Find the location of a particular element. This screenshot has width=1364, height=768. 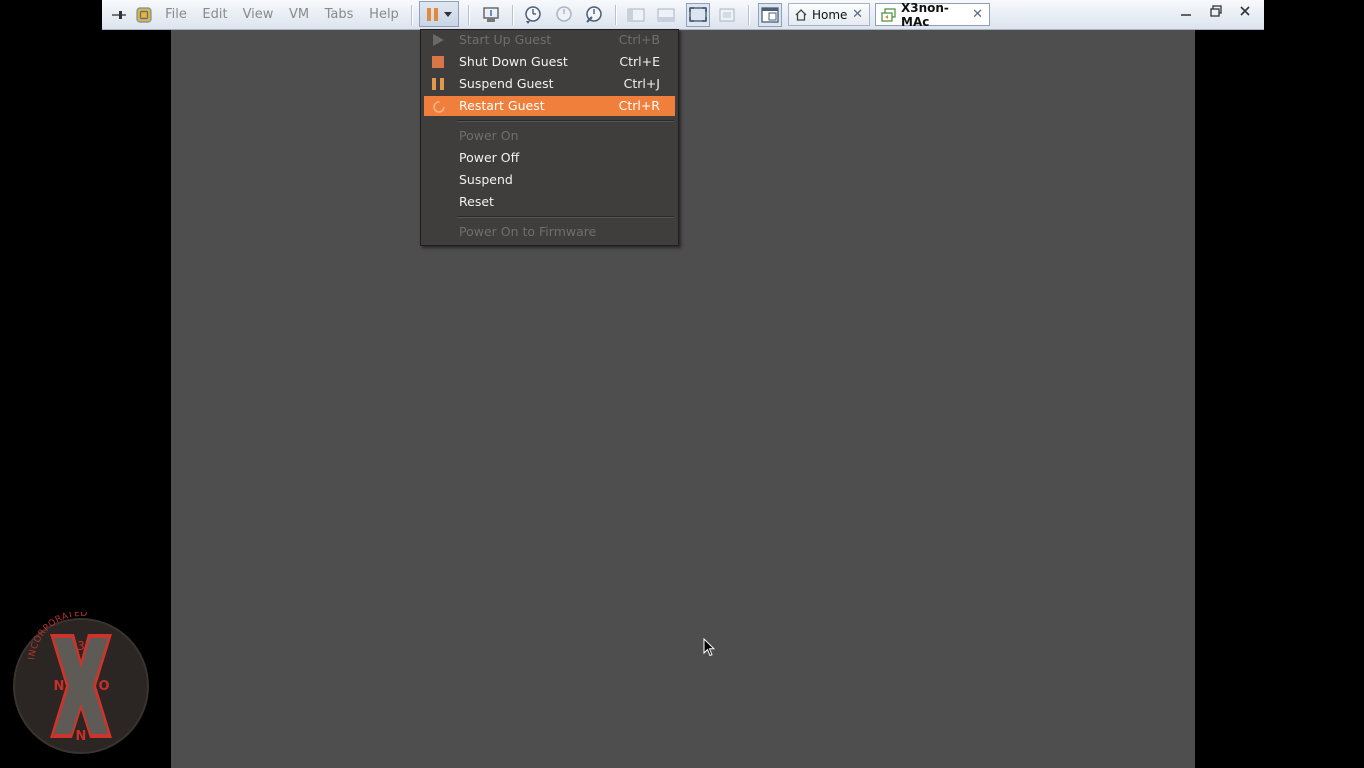

vmware-logo-icon is located at coordinates (144, 14).